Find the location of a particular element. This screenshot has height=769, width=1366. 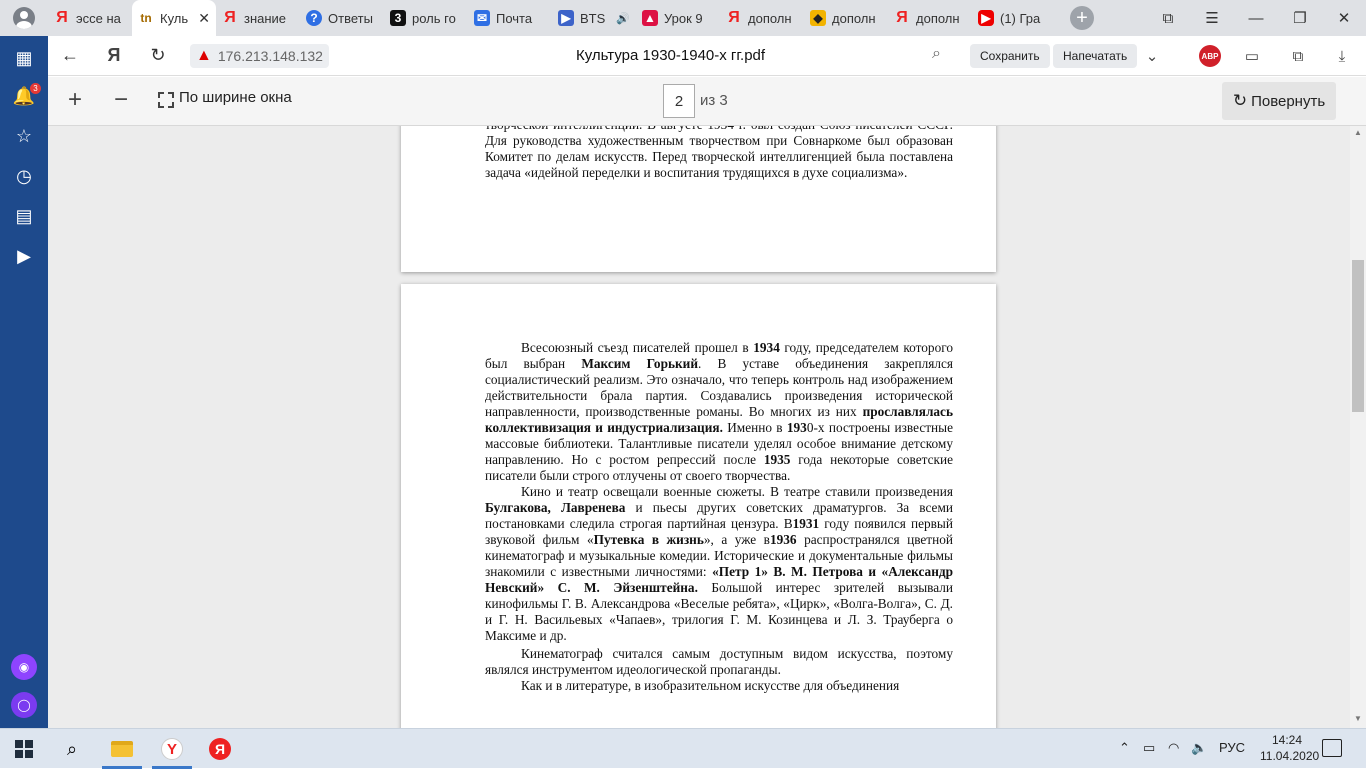

tab-title: Ответы is located at coordinates (350, 18).